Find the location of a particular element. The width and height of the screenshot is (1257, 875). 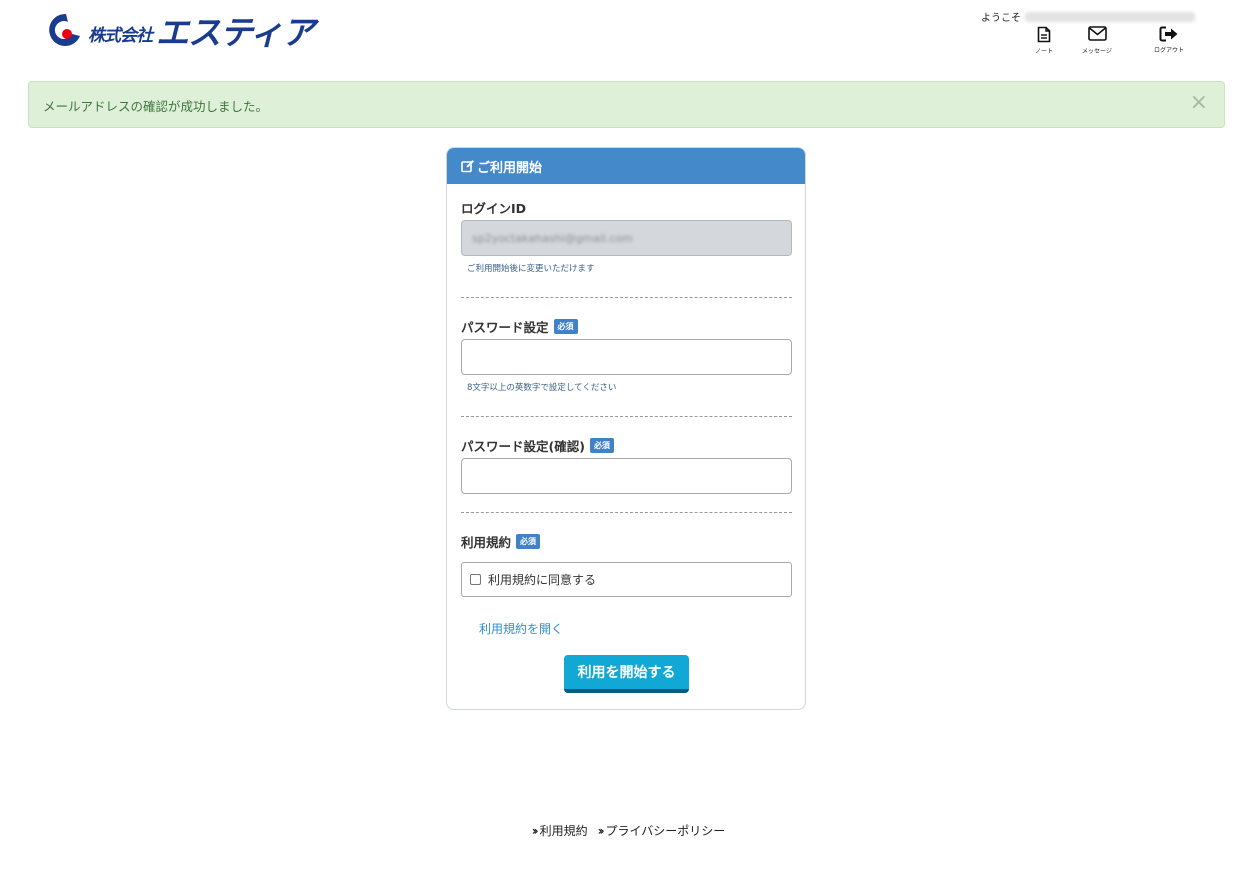

login-id-label-text: ログインID is located at coordinates (494, 208).